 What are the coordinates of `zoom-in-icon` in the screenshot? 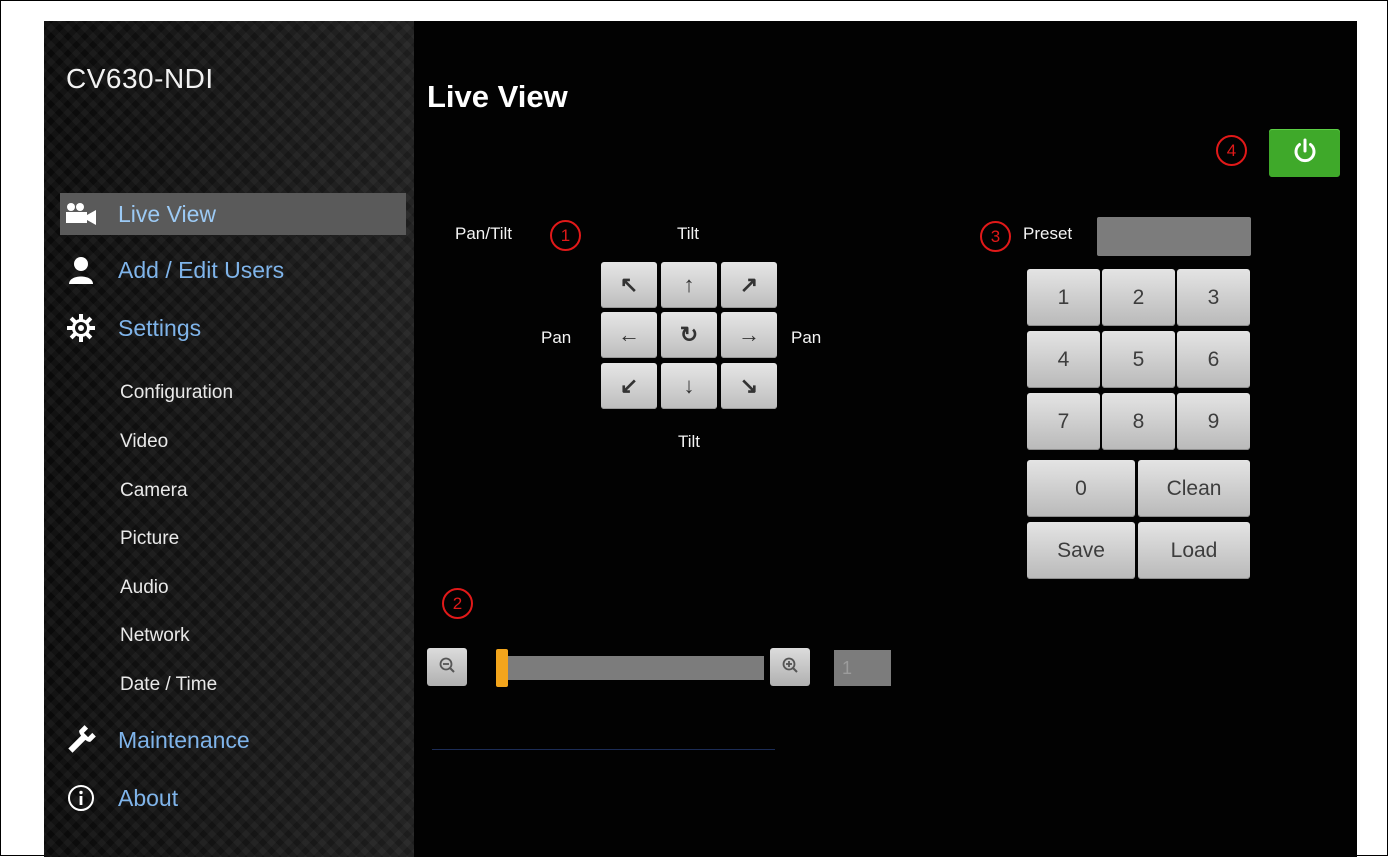 It's located at (790, 667).